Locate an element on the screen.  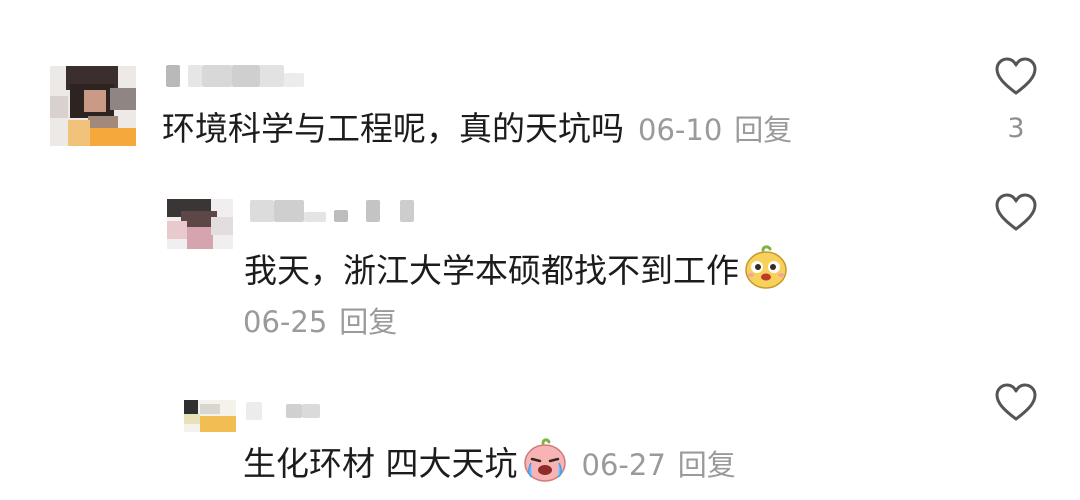
comment-text-line: 生化环材 四大天坑 06-27 回复 is located at coordinates (489, 464).